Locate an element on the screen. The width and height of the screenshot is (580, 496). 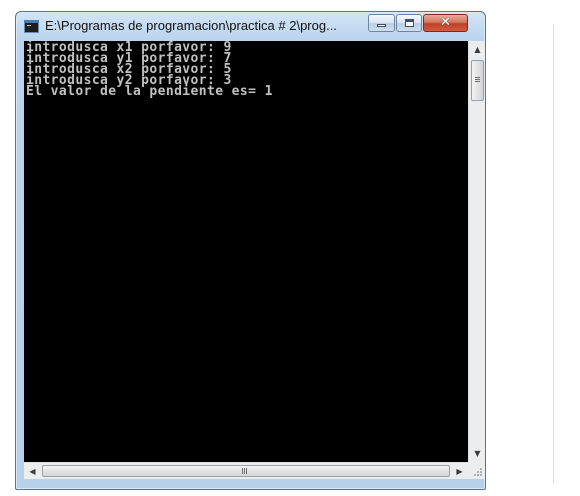
console-line: El valor de la pendiente es= 1 is located at coordinates (149, 91).